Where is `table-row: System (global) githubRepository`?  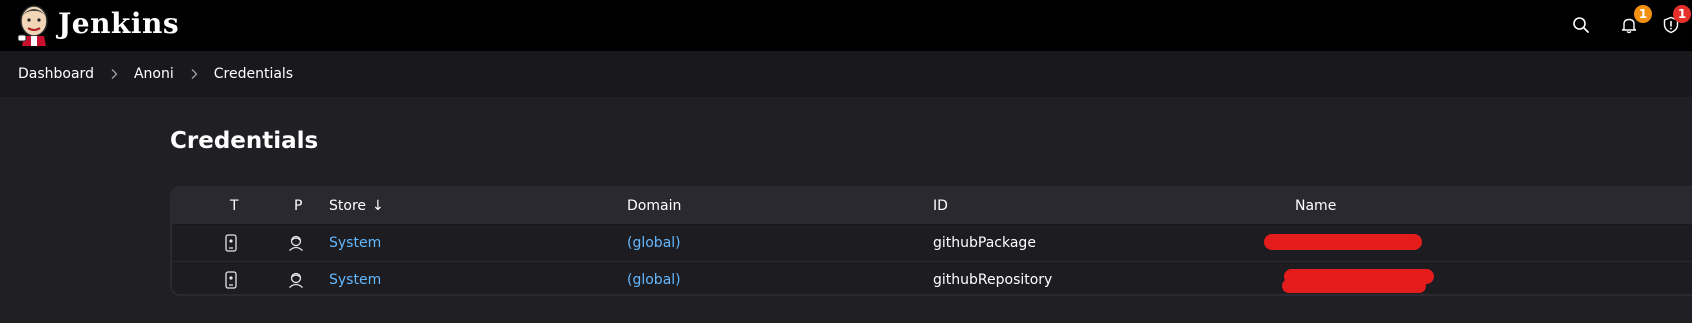
table-row: System (global) githubRepository is located at coordinates (932, 277).